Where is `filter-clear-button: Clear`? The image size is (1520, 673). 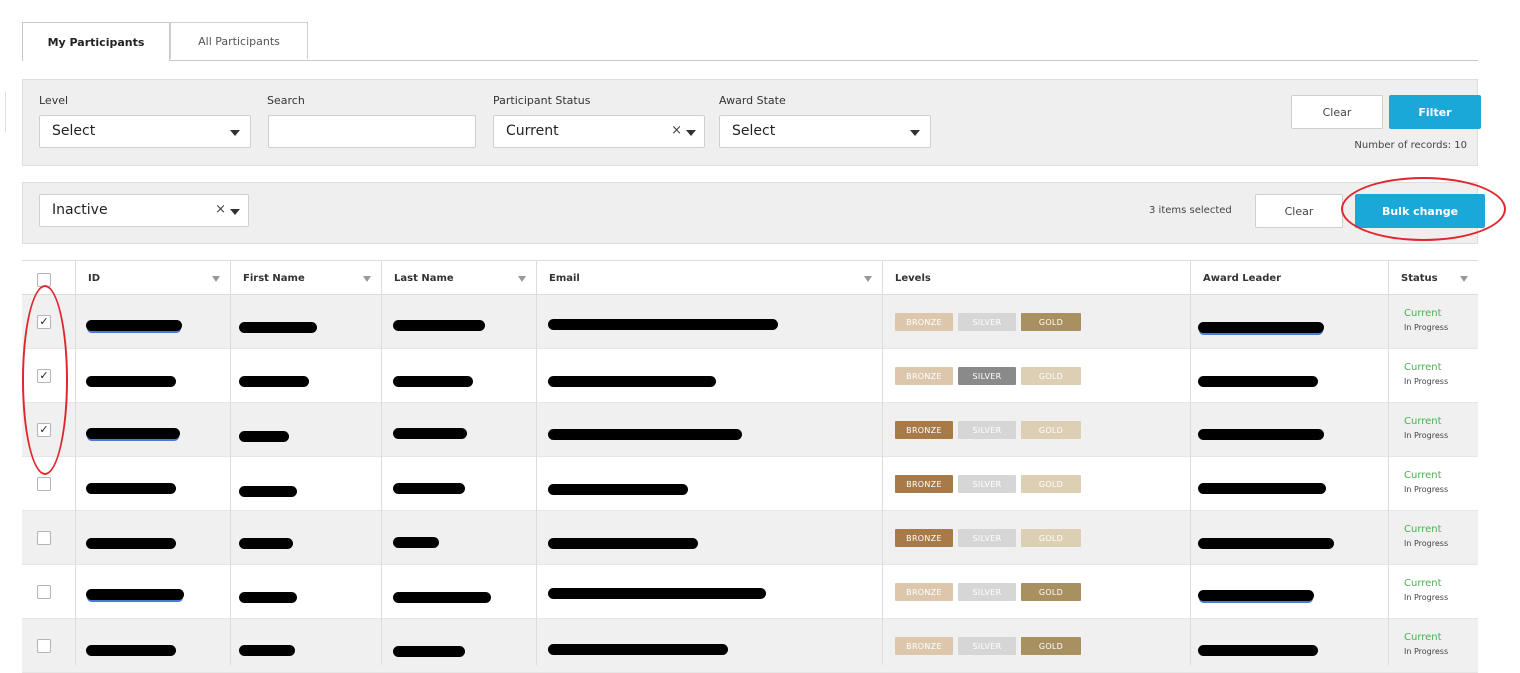
filter-clear-button: Clear is located at coordinates (1337, 112).